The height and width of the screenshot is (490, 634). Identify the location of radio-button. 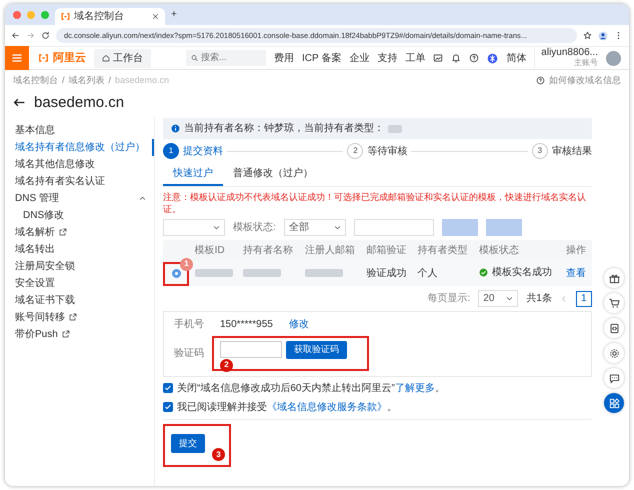
(176, 273).